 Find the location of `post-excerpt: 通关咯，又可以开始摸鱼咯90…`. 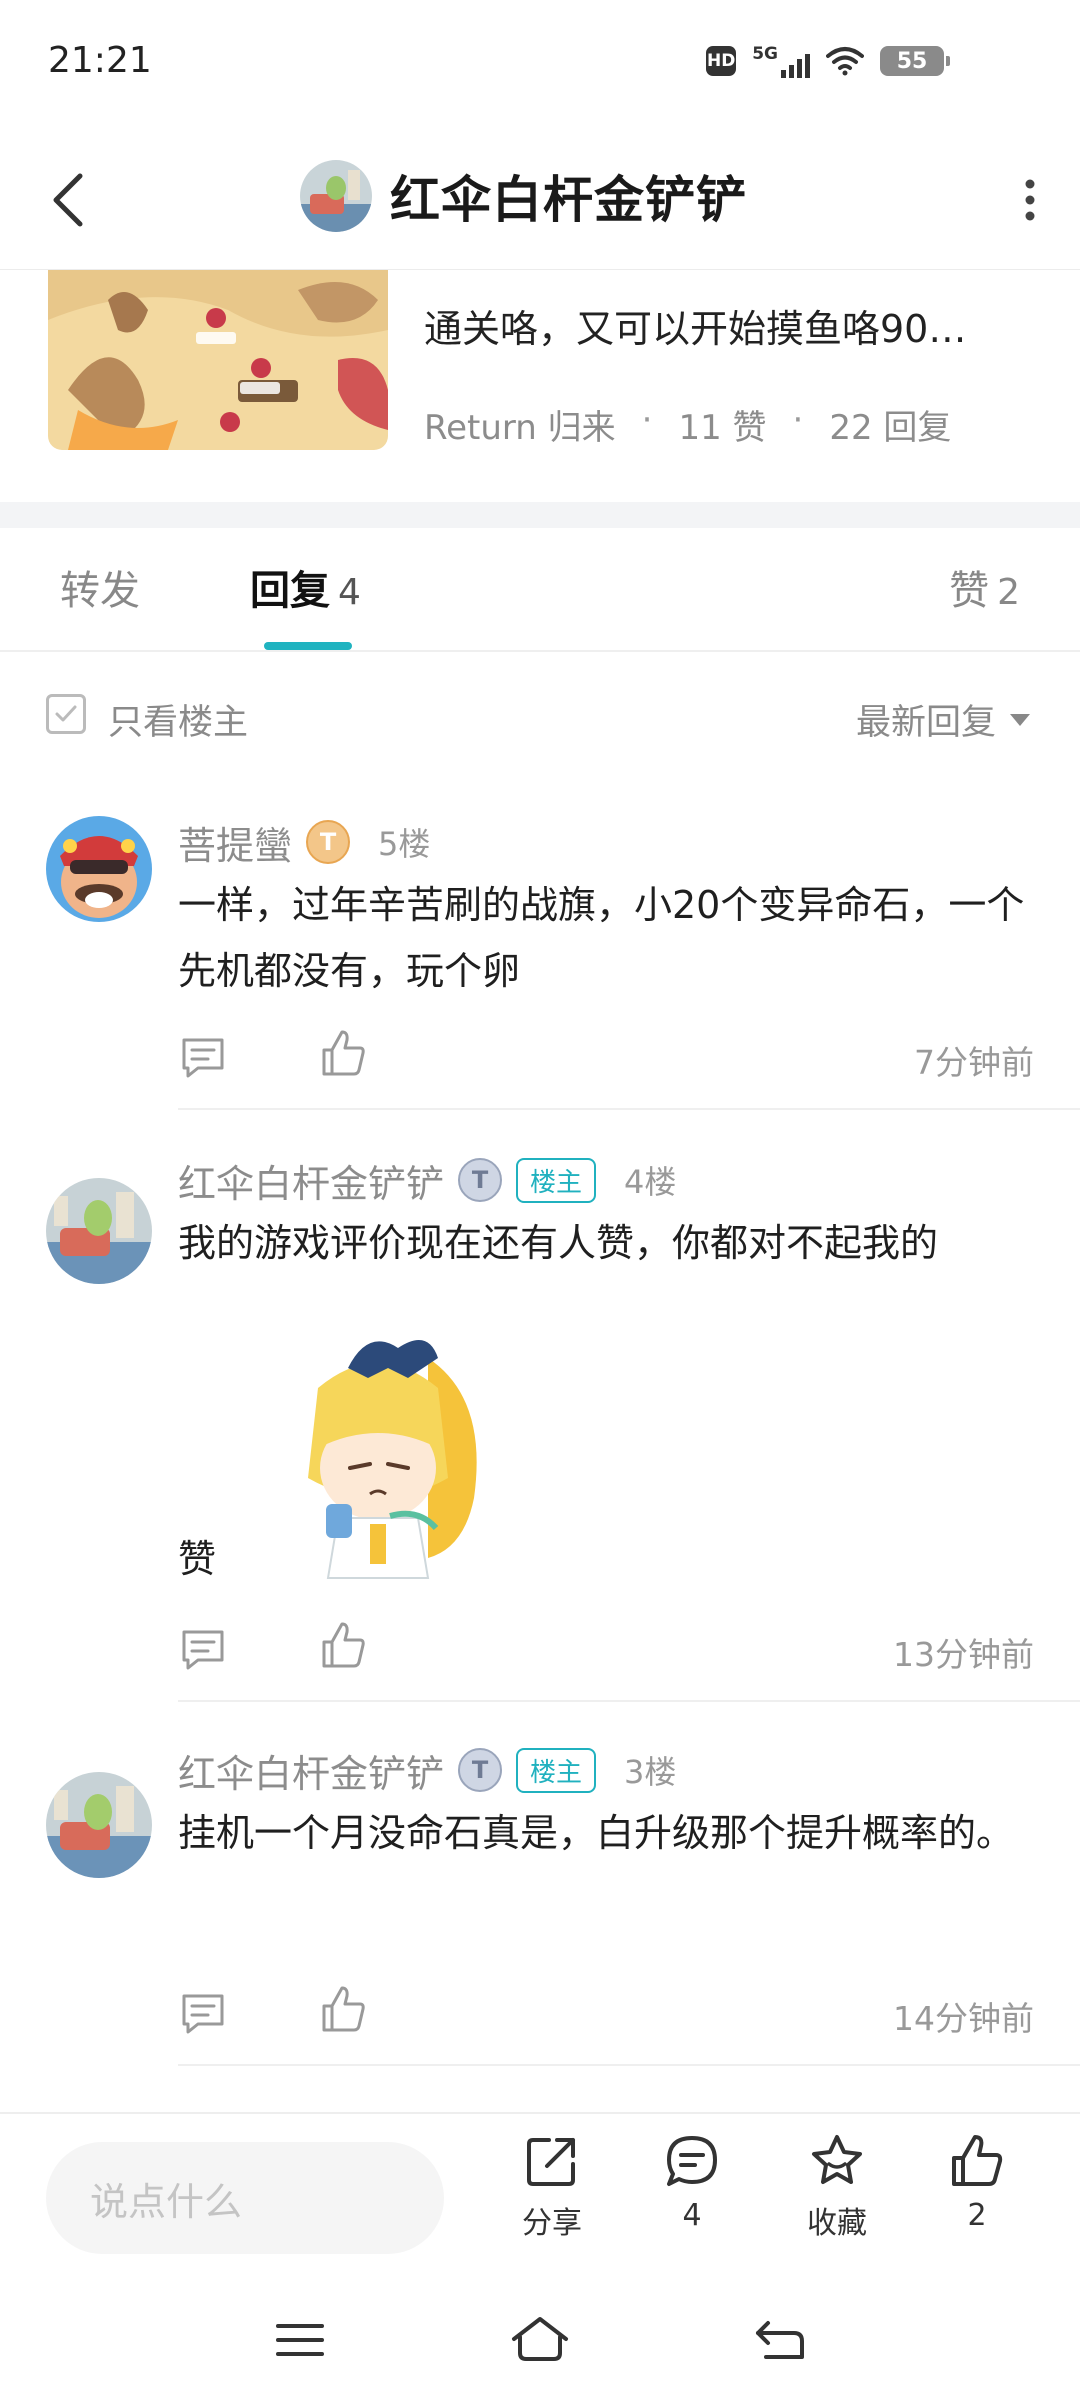

post-excerpt: 通关咯，又可以开始摸鱼咯90… is located at coordinates (695, 329).